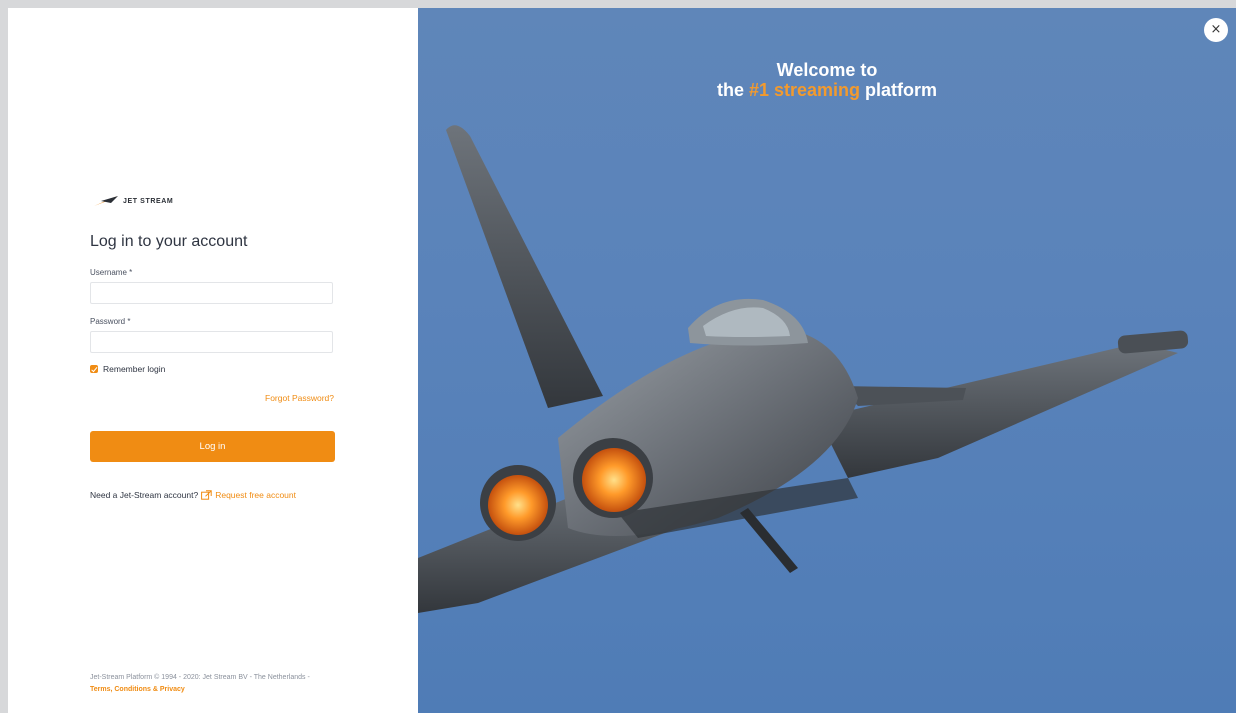 The width and height of the screenshot is (1236, 713). I want to click on forgot-password-link: Forgot Password?, so click(299, 398).